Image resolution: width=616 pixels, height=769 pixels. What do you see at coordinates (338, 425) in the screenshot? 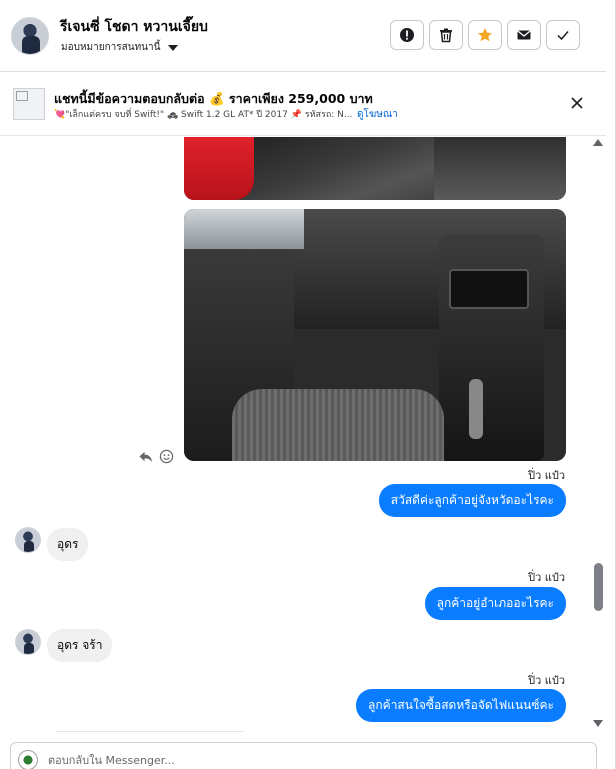
I see `photo-seat` at bounding box center [338, 425].